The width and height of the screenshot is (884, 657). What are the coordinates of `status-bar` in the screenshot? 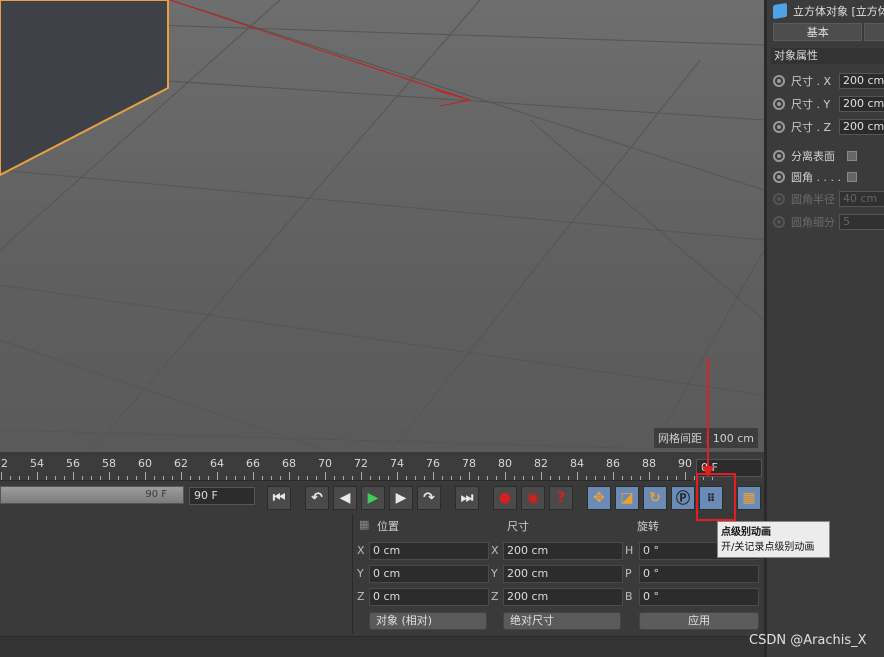 It's located at (382, 646).